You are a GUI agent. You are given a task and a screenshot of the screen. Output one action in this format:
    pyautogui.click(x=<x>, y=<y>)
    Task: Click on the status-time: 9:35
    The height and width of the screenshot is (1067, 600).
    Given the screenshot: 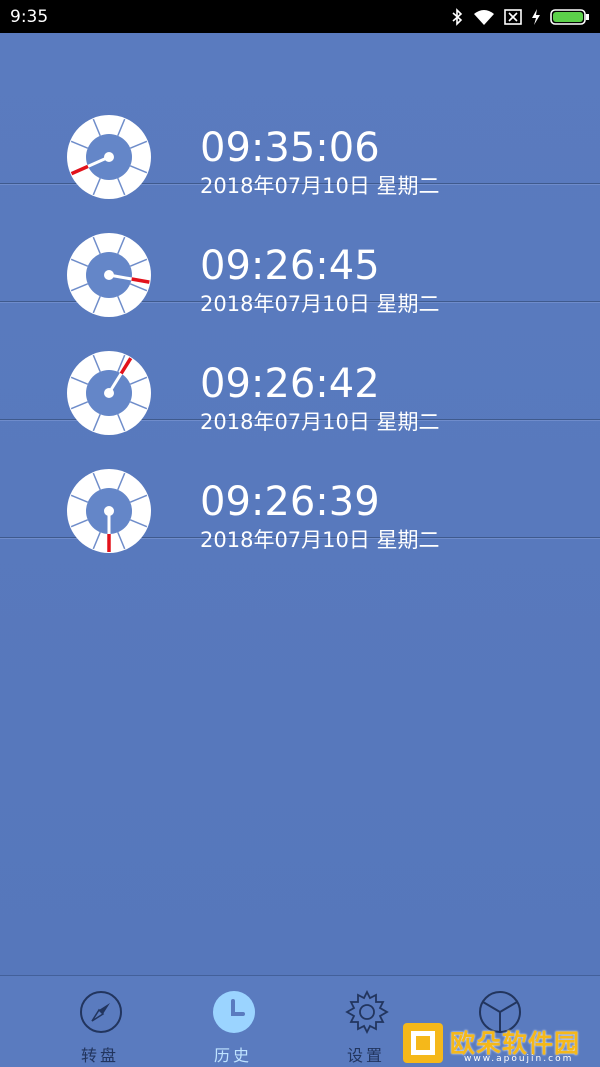 What is the action you would take?
    pyautogui.click(x=29, y=16)
    